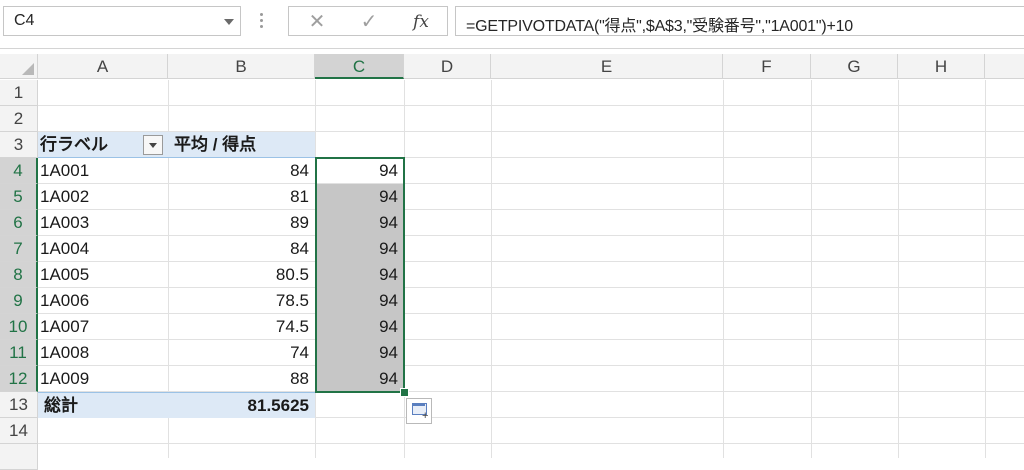  What do you see at coordinates (19, 405) in the screenshot?
I see `row-header-13: 13` at bounding box center [19, 405].